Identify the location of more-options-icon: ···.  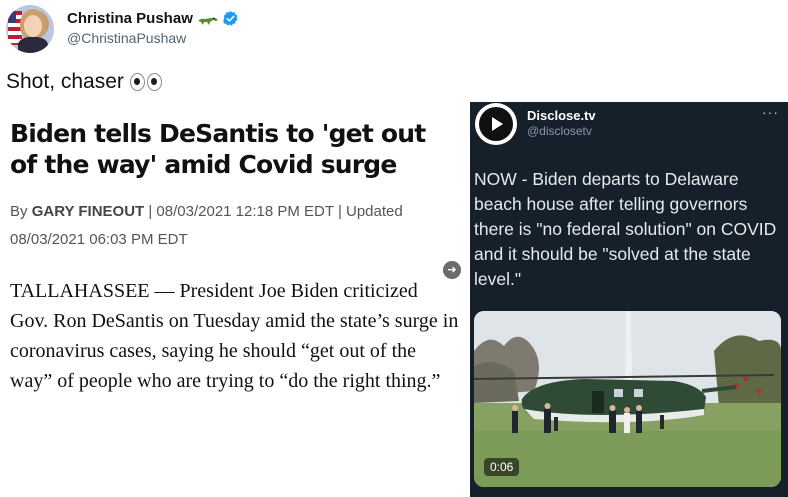
(770, 112).